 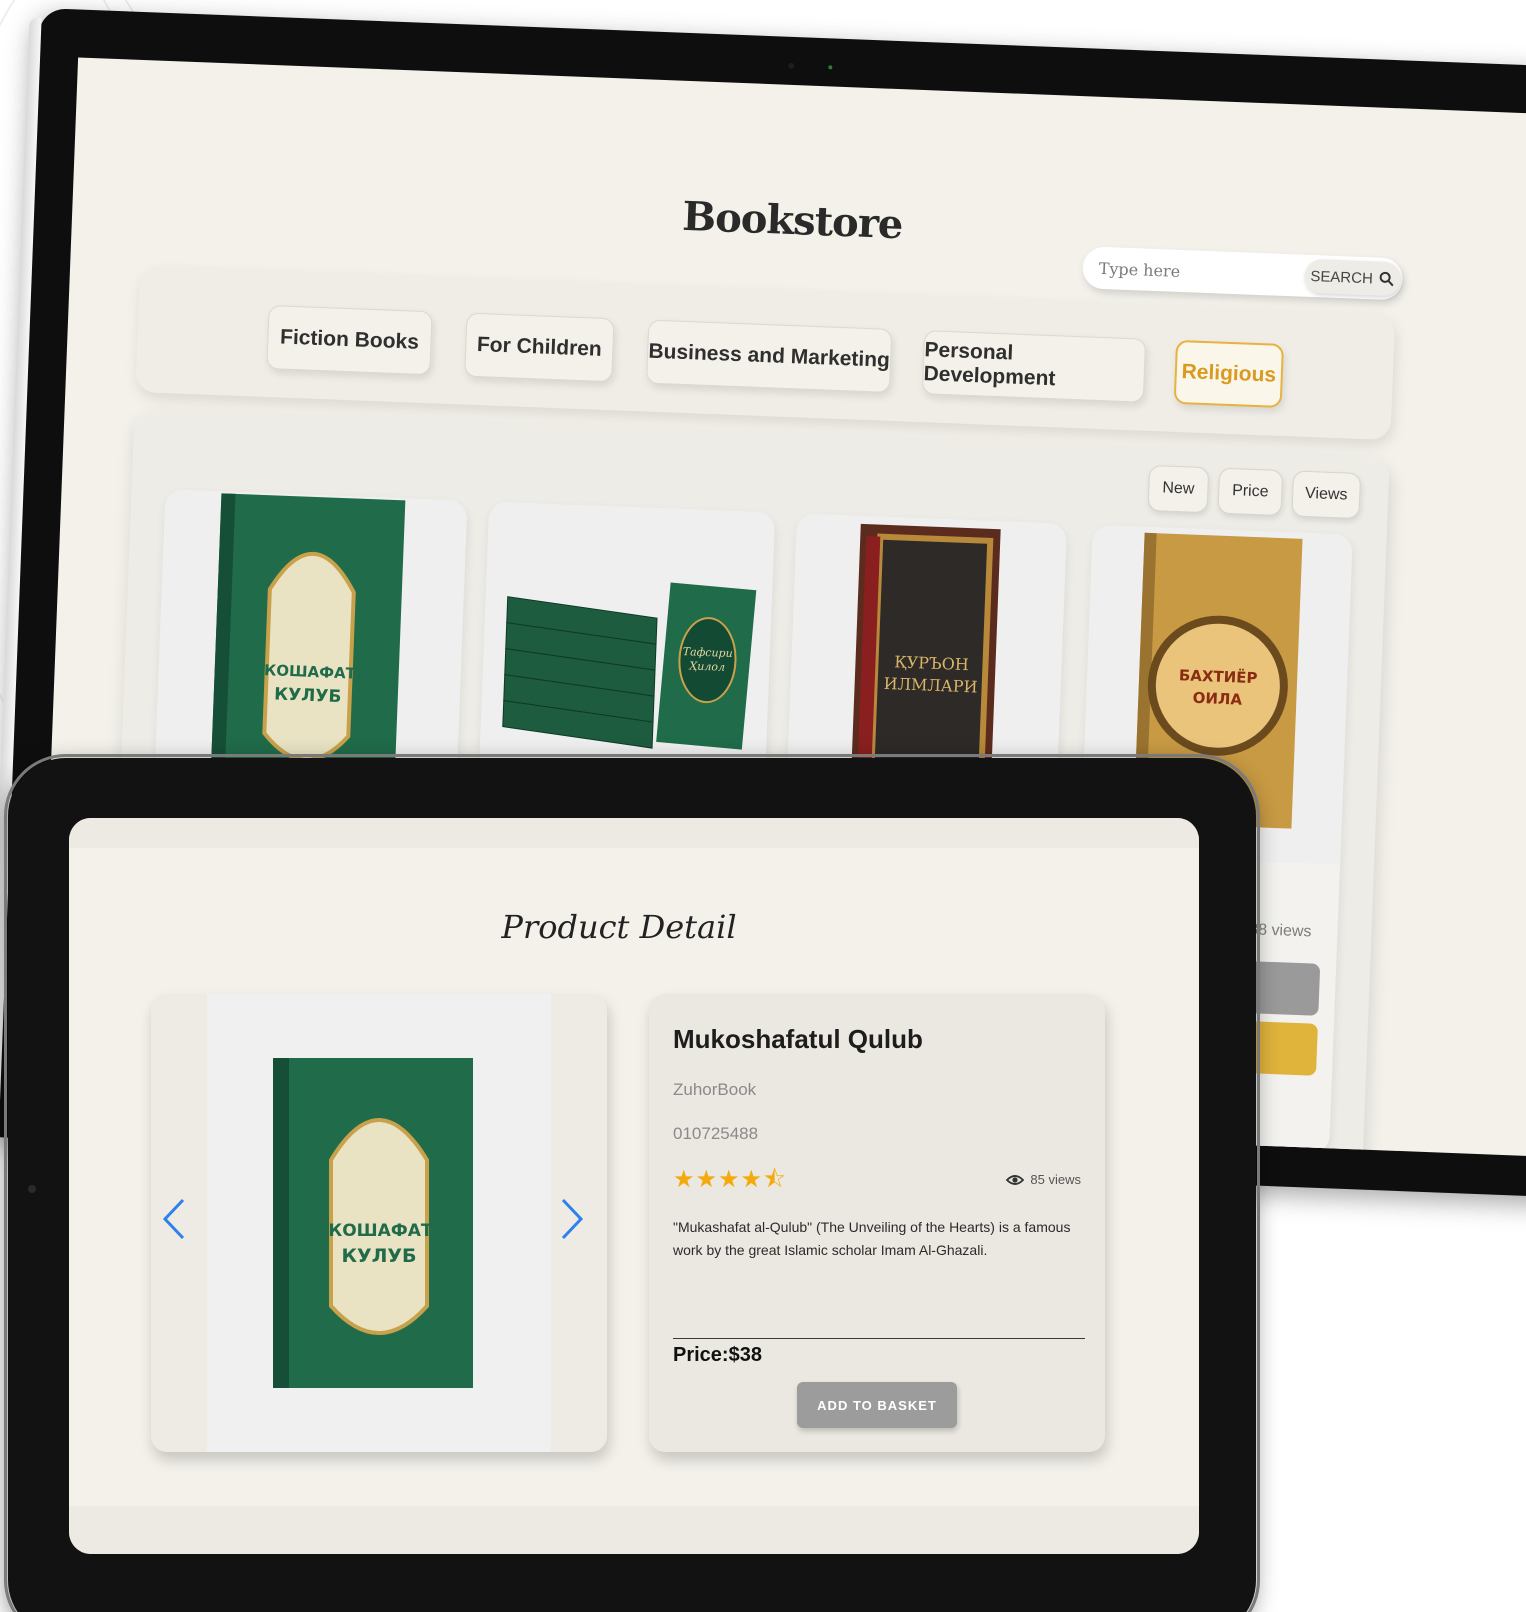 I want to click on product-image-carousel: МУКОШАФАТУЛ КУЛУБ, so click(x=379, y=1223).